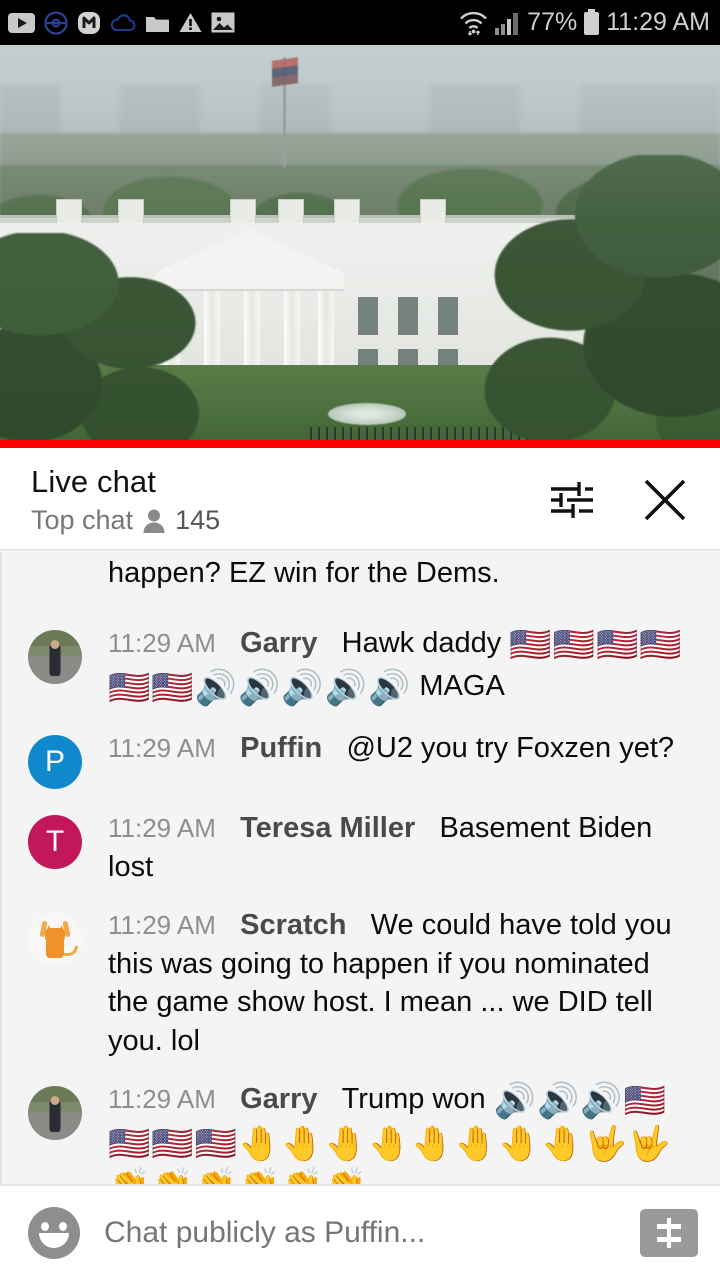 Image resolution: width=720 pixels, height=1280 pixels. What do you see at coordinates (105, 340) in the screenshot?
I see `video-left-tree` at bounding box center [105, 340].